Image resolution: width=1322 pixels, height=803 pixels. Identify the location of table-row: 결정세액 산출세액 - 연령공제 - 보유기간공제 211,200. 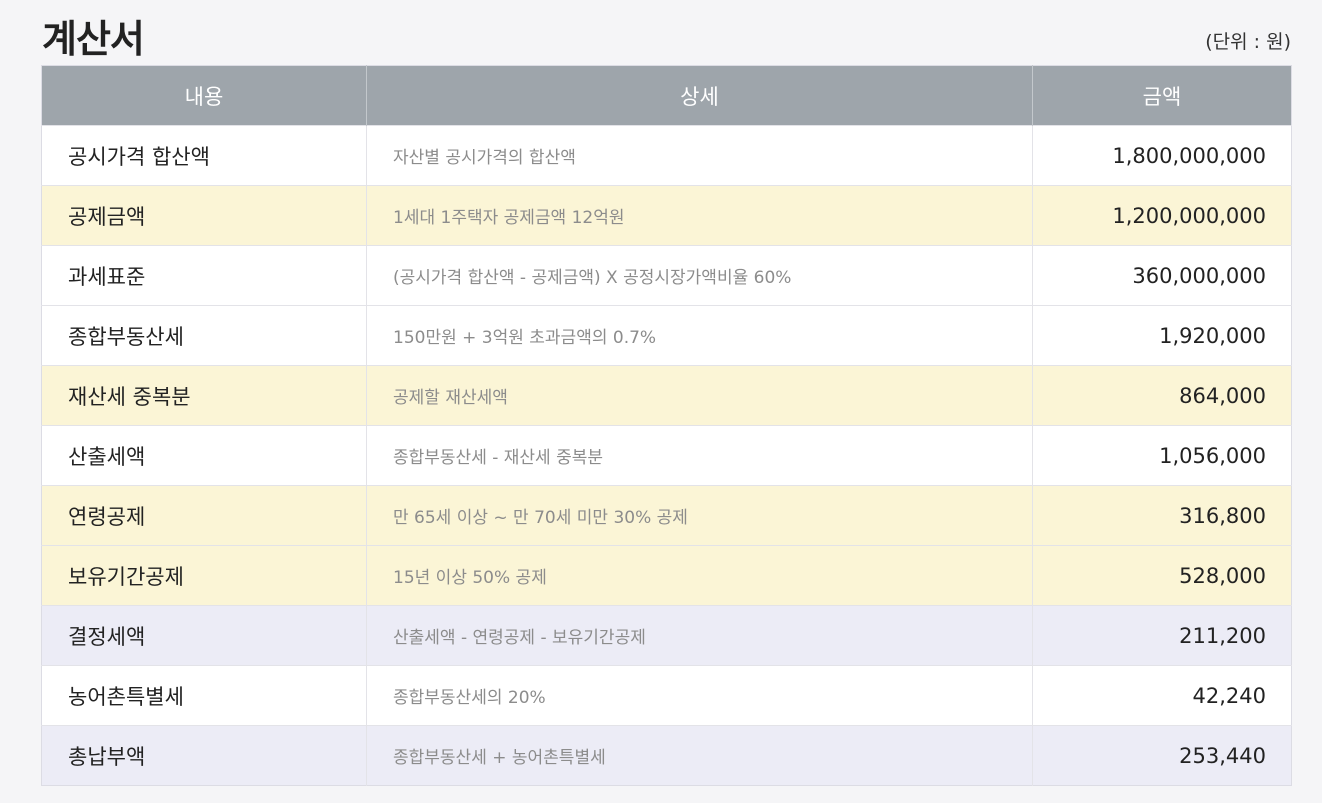
(666, 635).